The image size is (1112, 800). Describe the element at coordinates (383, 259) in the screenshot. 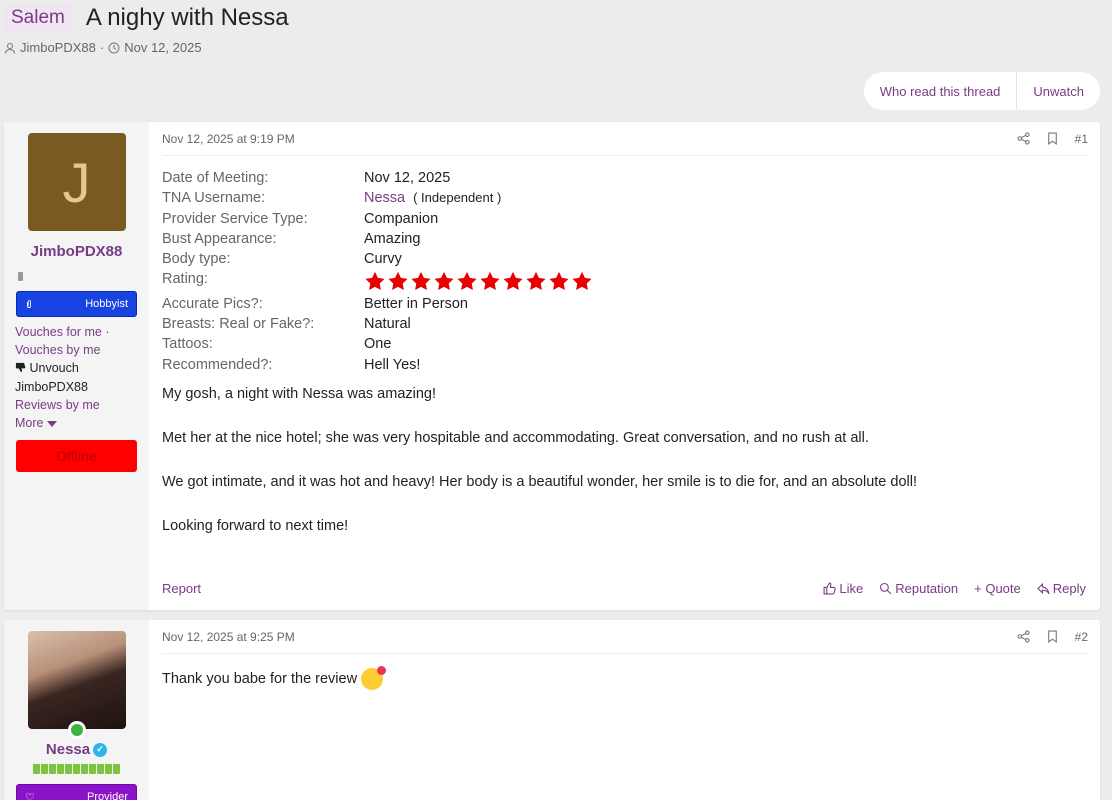

I see `field-value: Curvy` at that location.